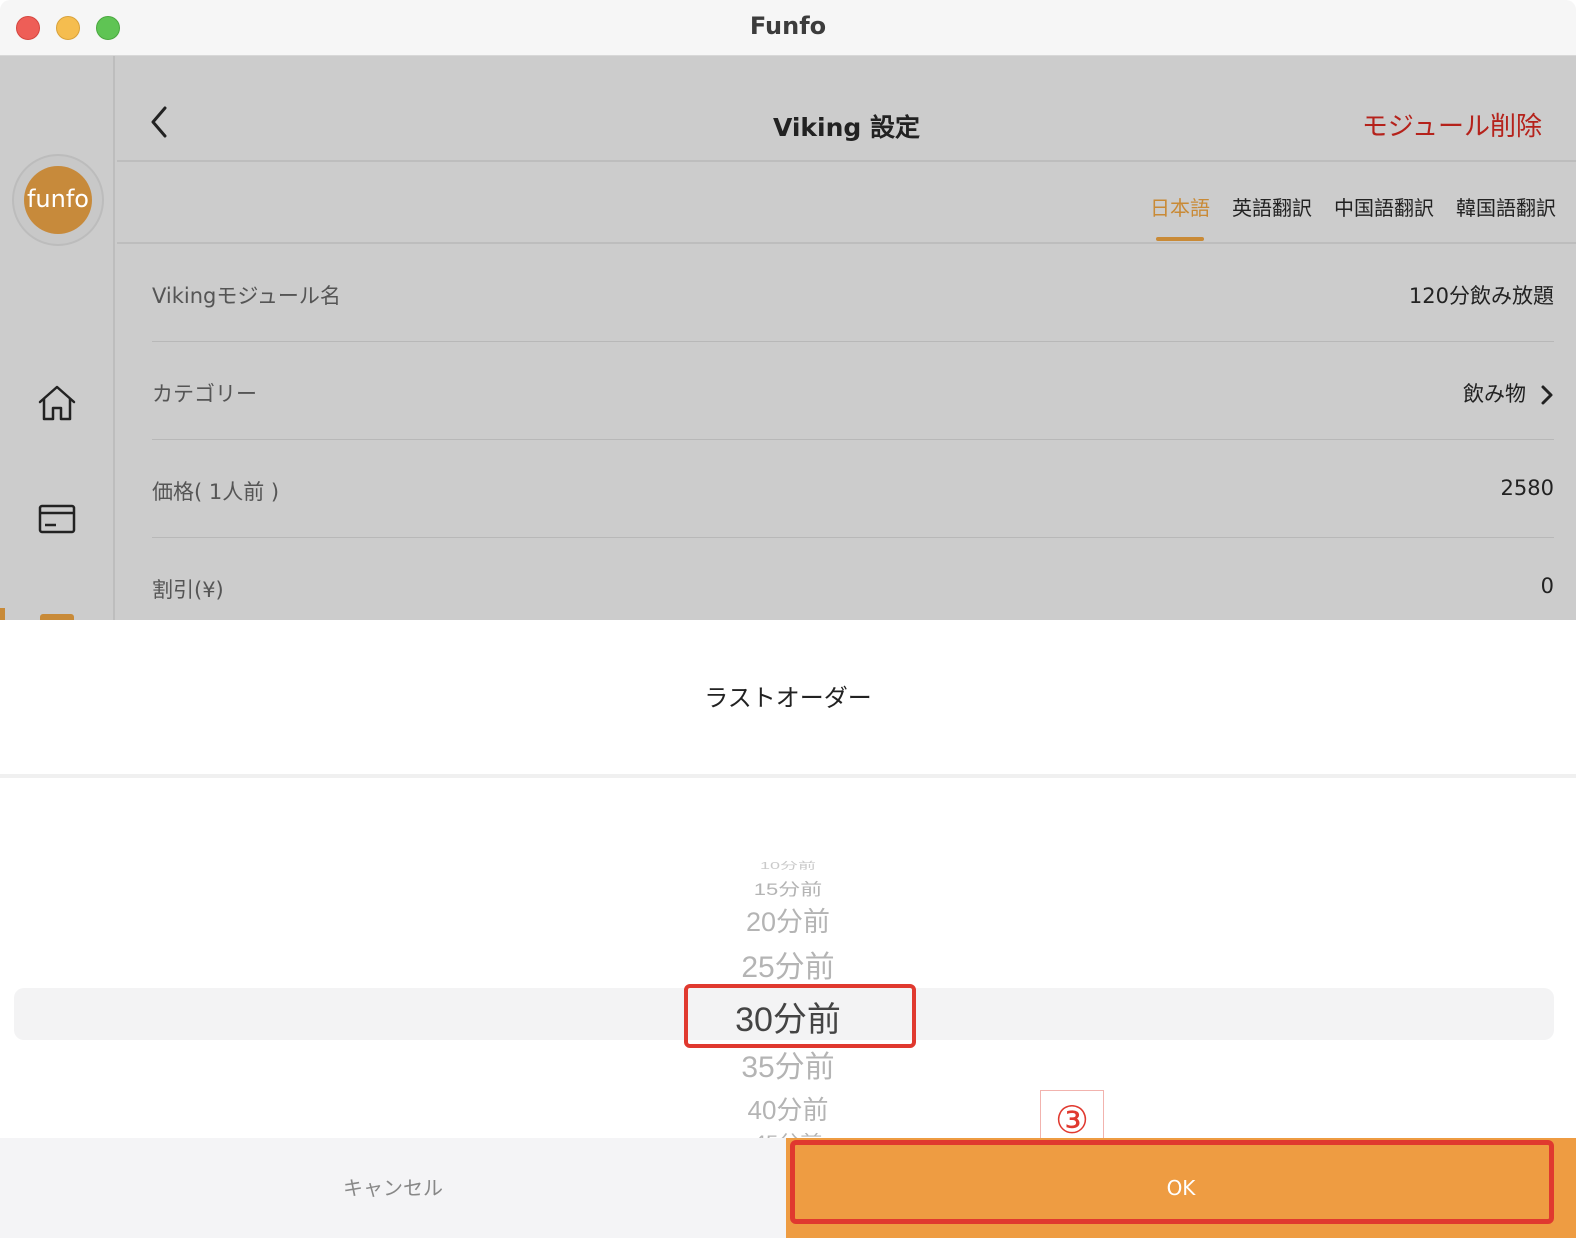 This screenshot has height=1238, width=1576. Describe the element at coordinates (846, 127) in the screenshot. I see `page-title: Viking 設定` at that location.